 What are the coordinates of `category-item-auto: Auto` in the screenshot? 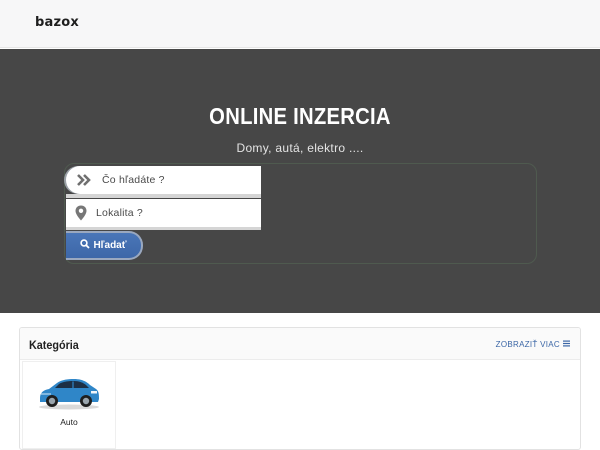 It's located at (69, 405).